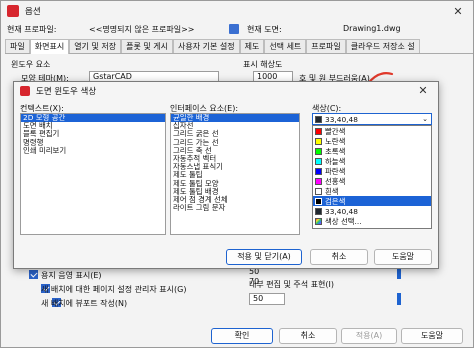 This screenshot has width=474, height=348. I want to click on chevron-down-icon: ⌄, so click(425, 119).